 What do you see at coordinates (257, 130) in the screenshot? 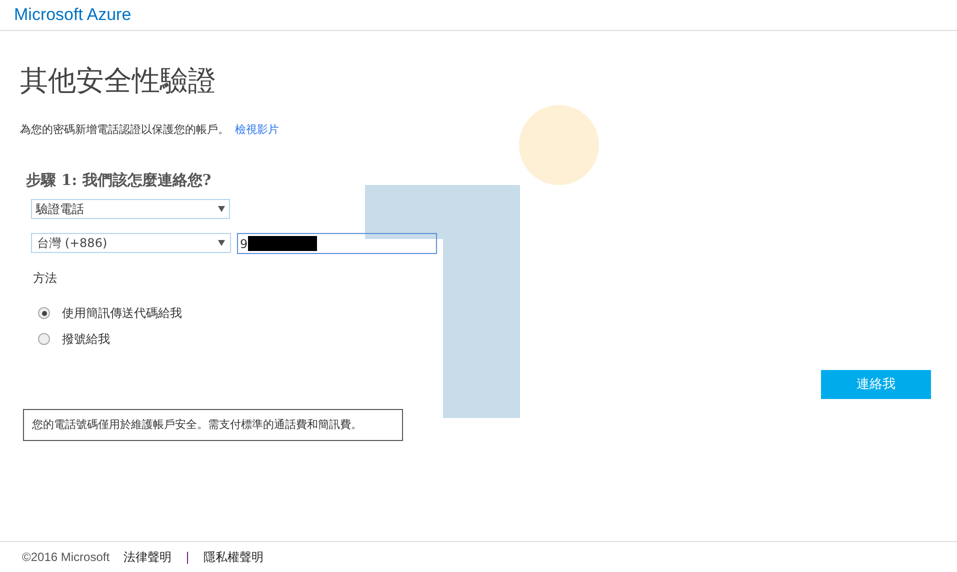
I see `video-link: 檢視影片` at bounding box center [257, 130].